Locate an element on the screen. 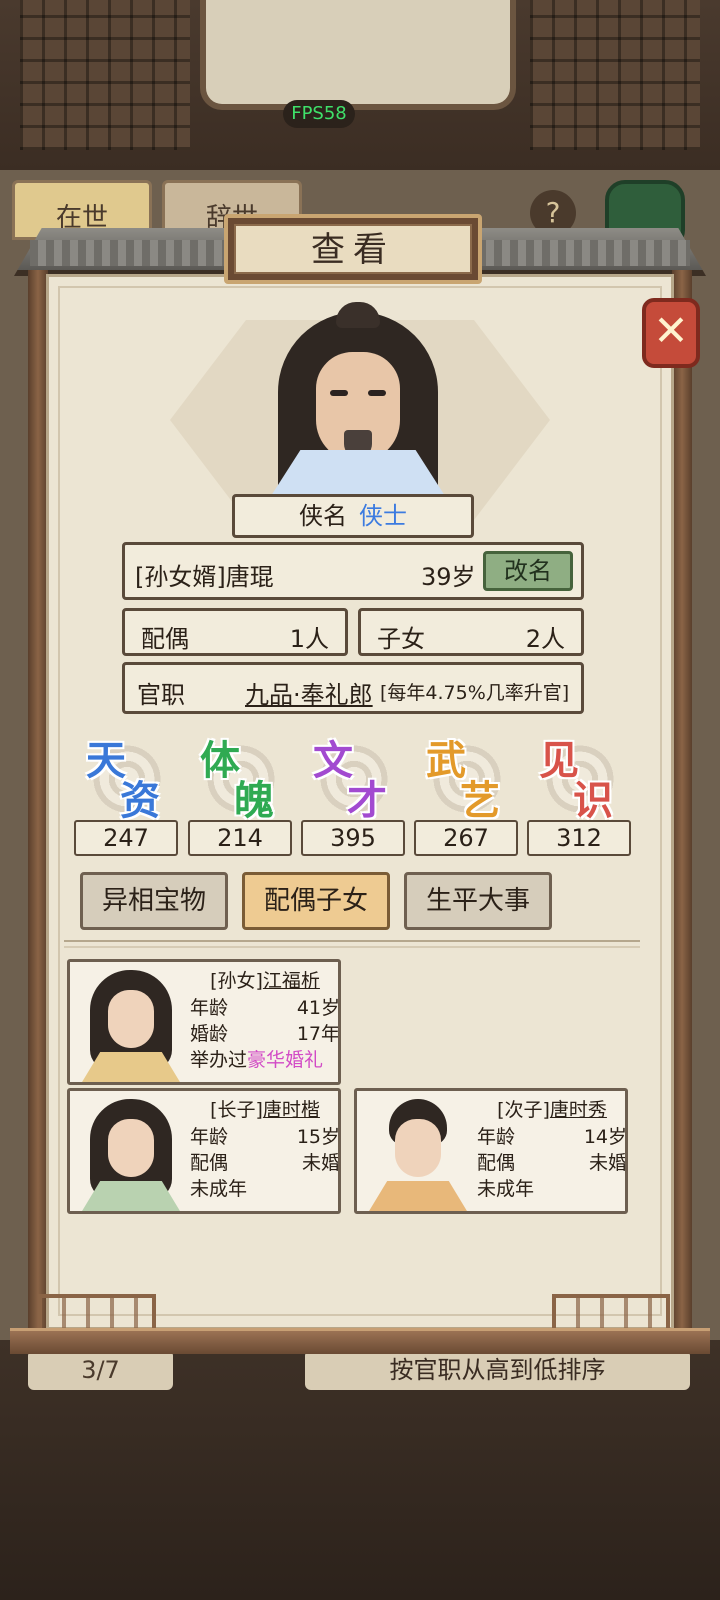 The height and width of the screenshot is (1600, 720). spouse-count-box: 配偶 1人 is located at coordinates (235, 632).